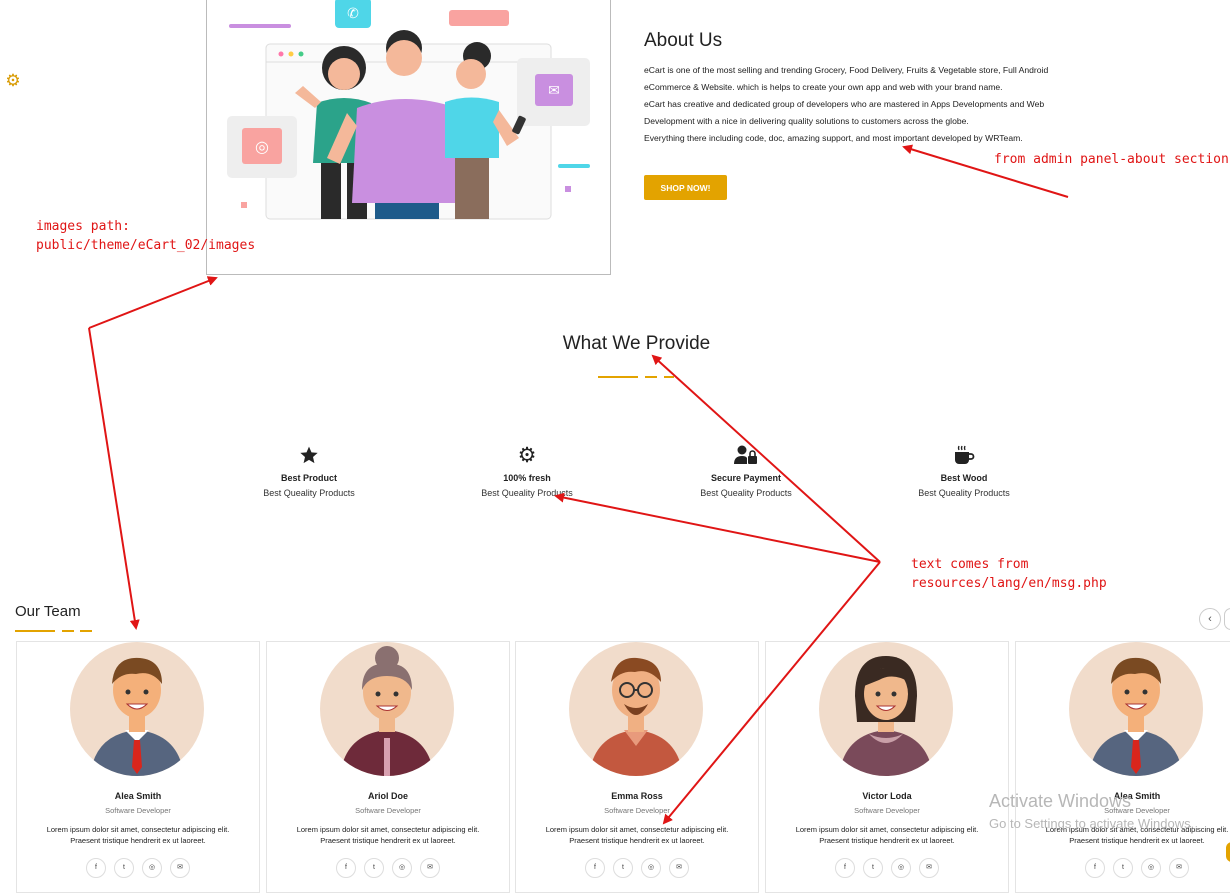 This screenshot has width=1230, height=893. What do you see at coordinates (1092, 823) in the screenshot?
I see `activate-windows-subtitle: Go to Settings to activate Windows.` at bounding box center [1092, 823].